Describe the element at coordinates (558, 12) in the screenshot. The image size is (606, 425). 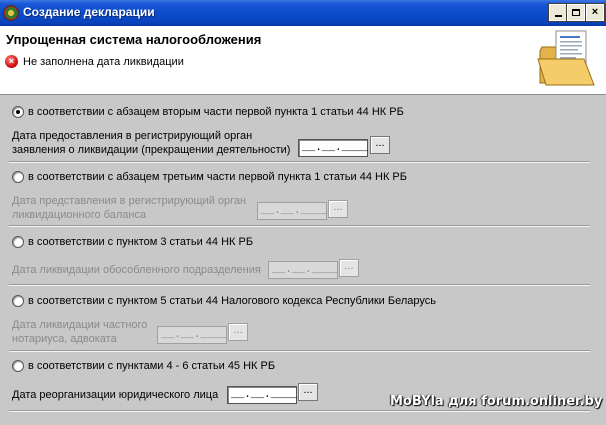
I see `minimize-button` at that location.